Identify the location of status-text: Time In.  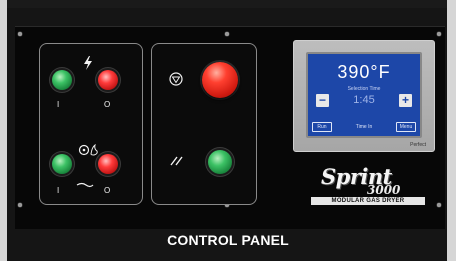
(364, 127).